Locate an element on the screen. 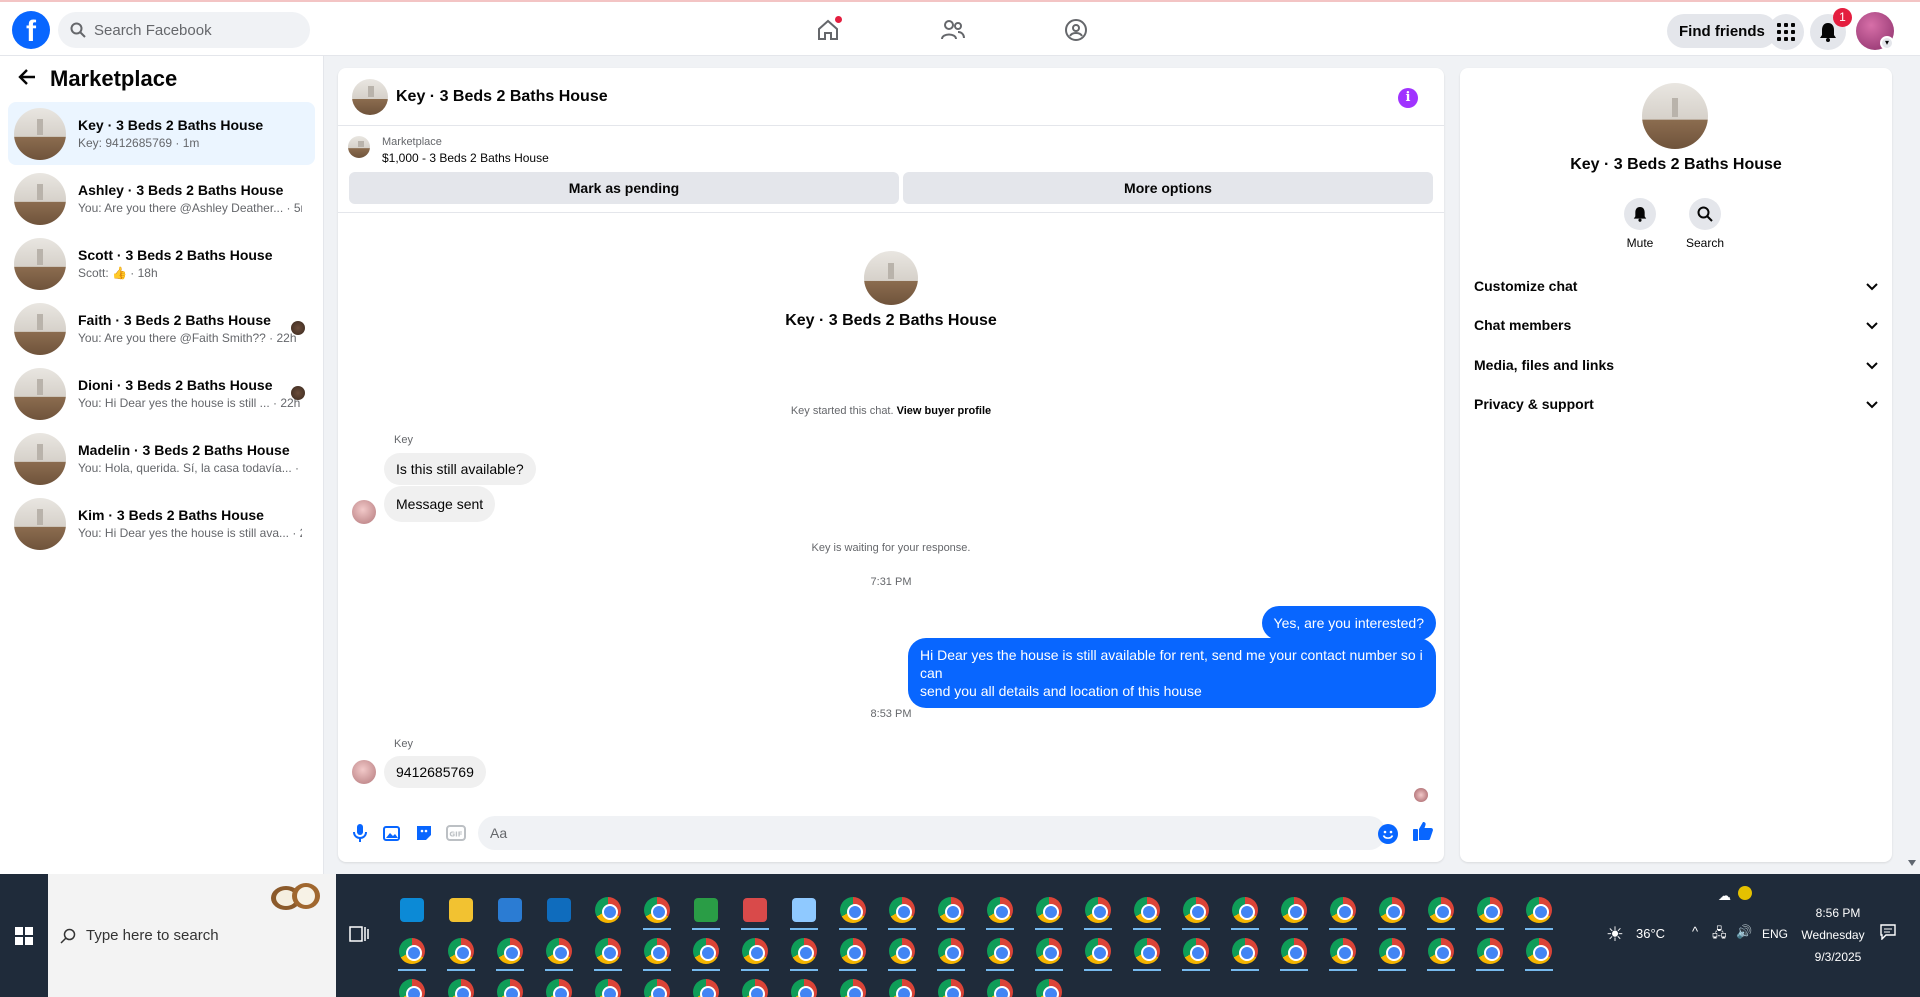 This screenshot has width=1920, height=997. customize-chat-section: Customize chat is located at coordinates (1676, 286).